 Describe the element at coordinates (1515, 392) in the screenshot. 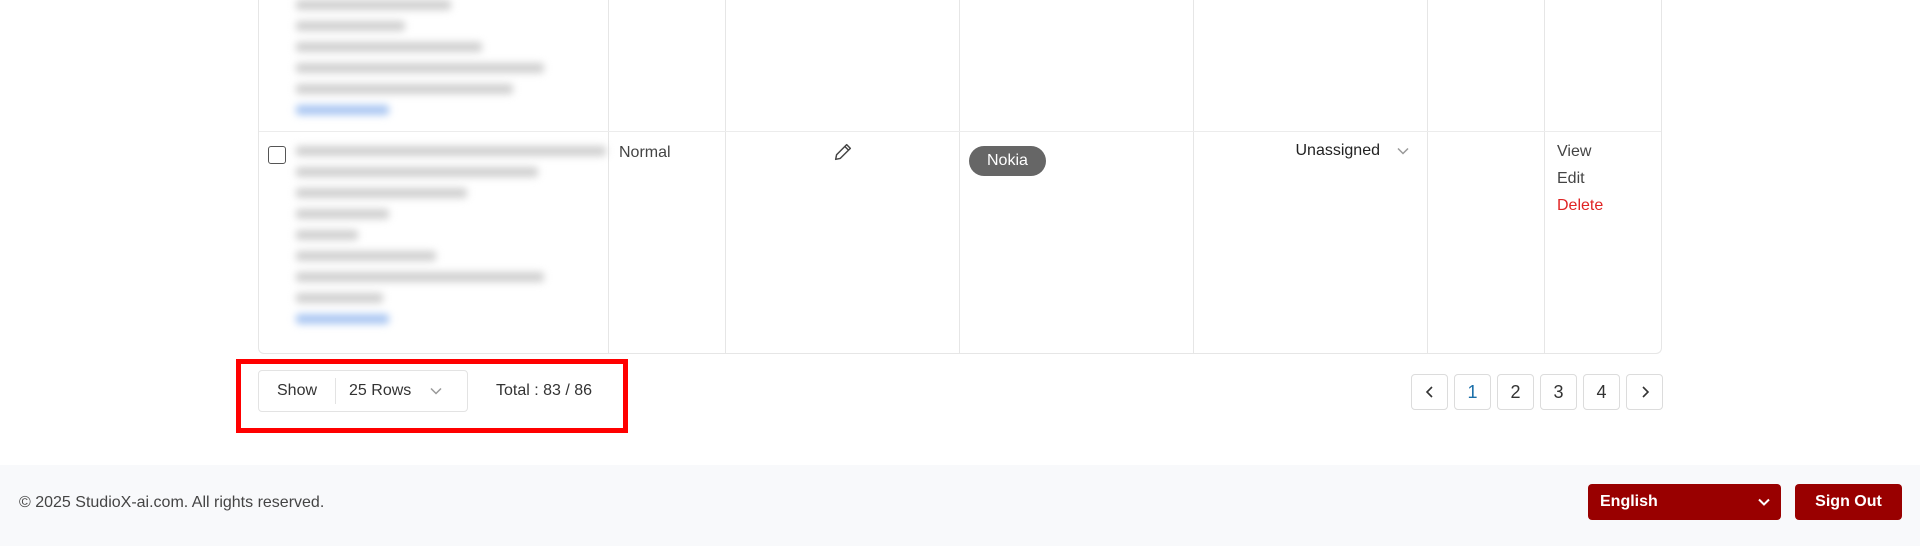

I see `page-2-button: 2` at that location.